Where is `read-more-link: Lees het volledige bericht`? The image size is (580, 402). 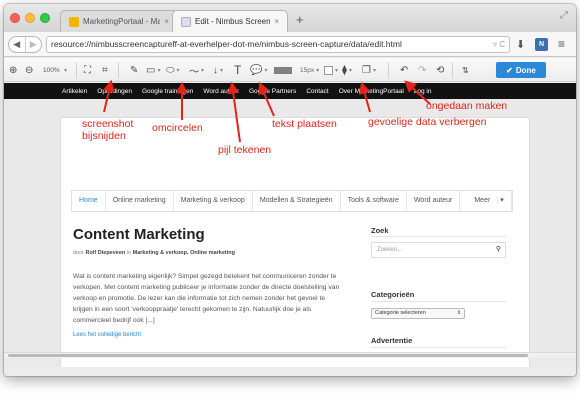
read-more-link: Lees het volledige bericht is located at coordinates (107, 335).